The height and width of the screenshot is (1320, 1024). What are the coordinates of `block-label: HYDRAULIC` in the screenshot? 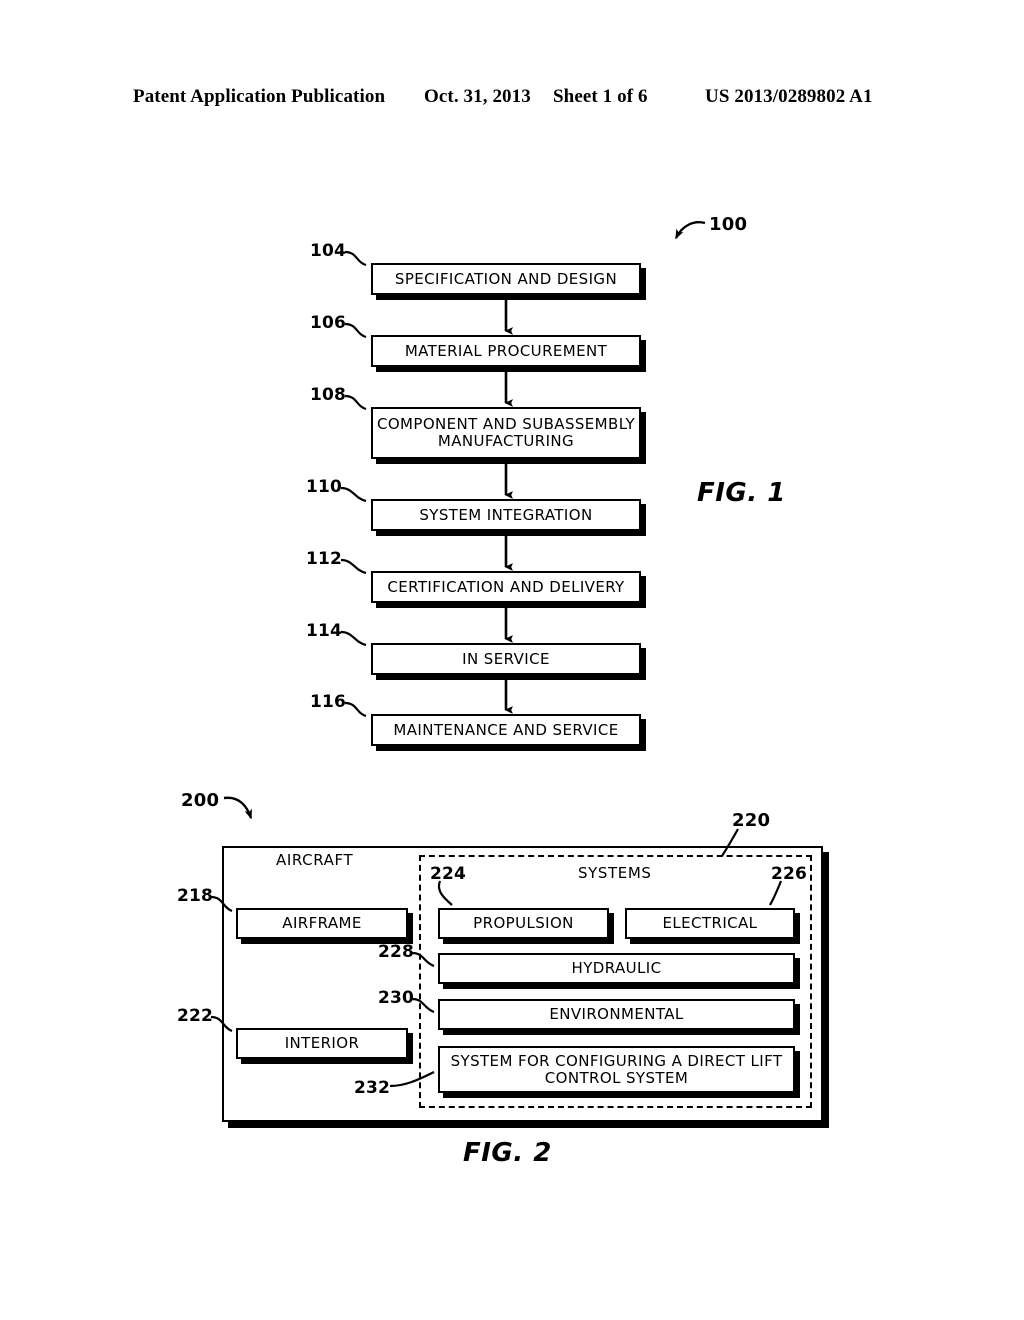 It's located at (616, 968).